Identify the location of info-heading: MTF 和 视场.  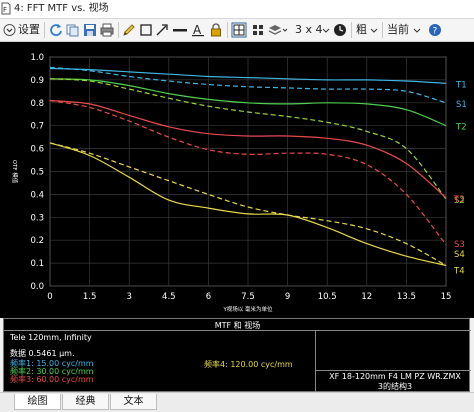
(237, 325).